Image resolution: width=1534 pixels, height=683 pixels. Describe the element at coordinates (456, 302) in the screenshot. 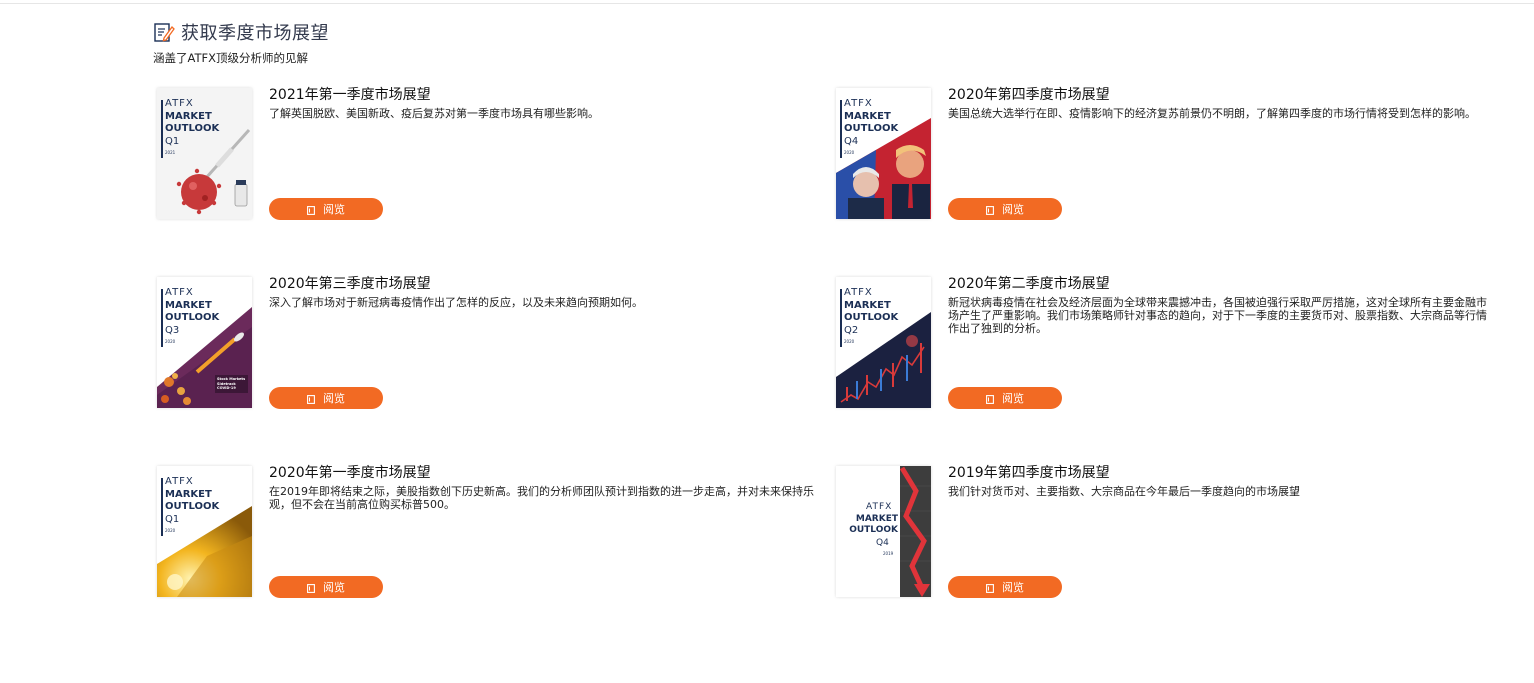

I see `card-description: 深入了解市场对于新冠病毒疫情作出了怎样的反应，以及未来趋向预期如何。` at that location.